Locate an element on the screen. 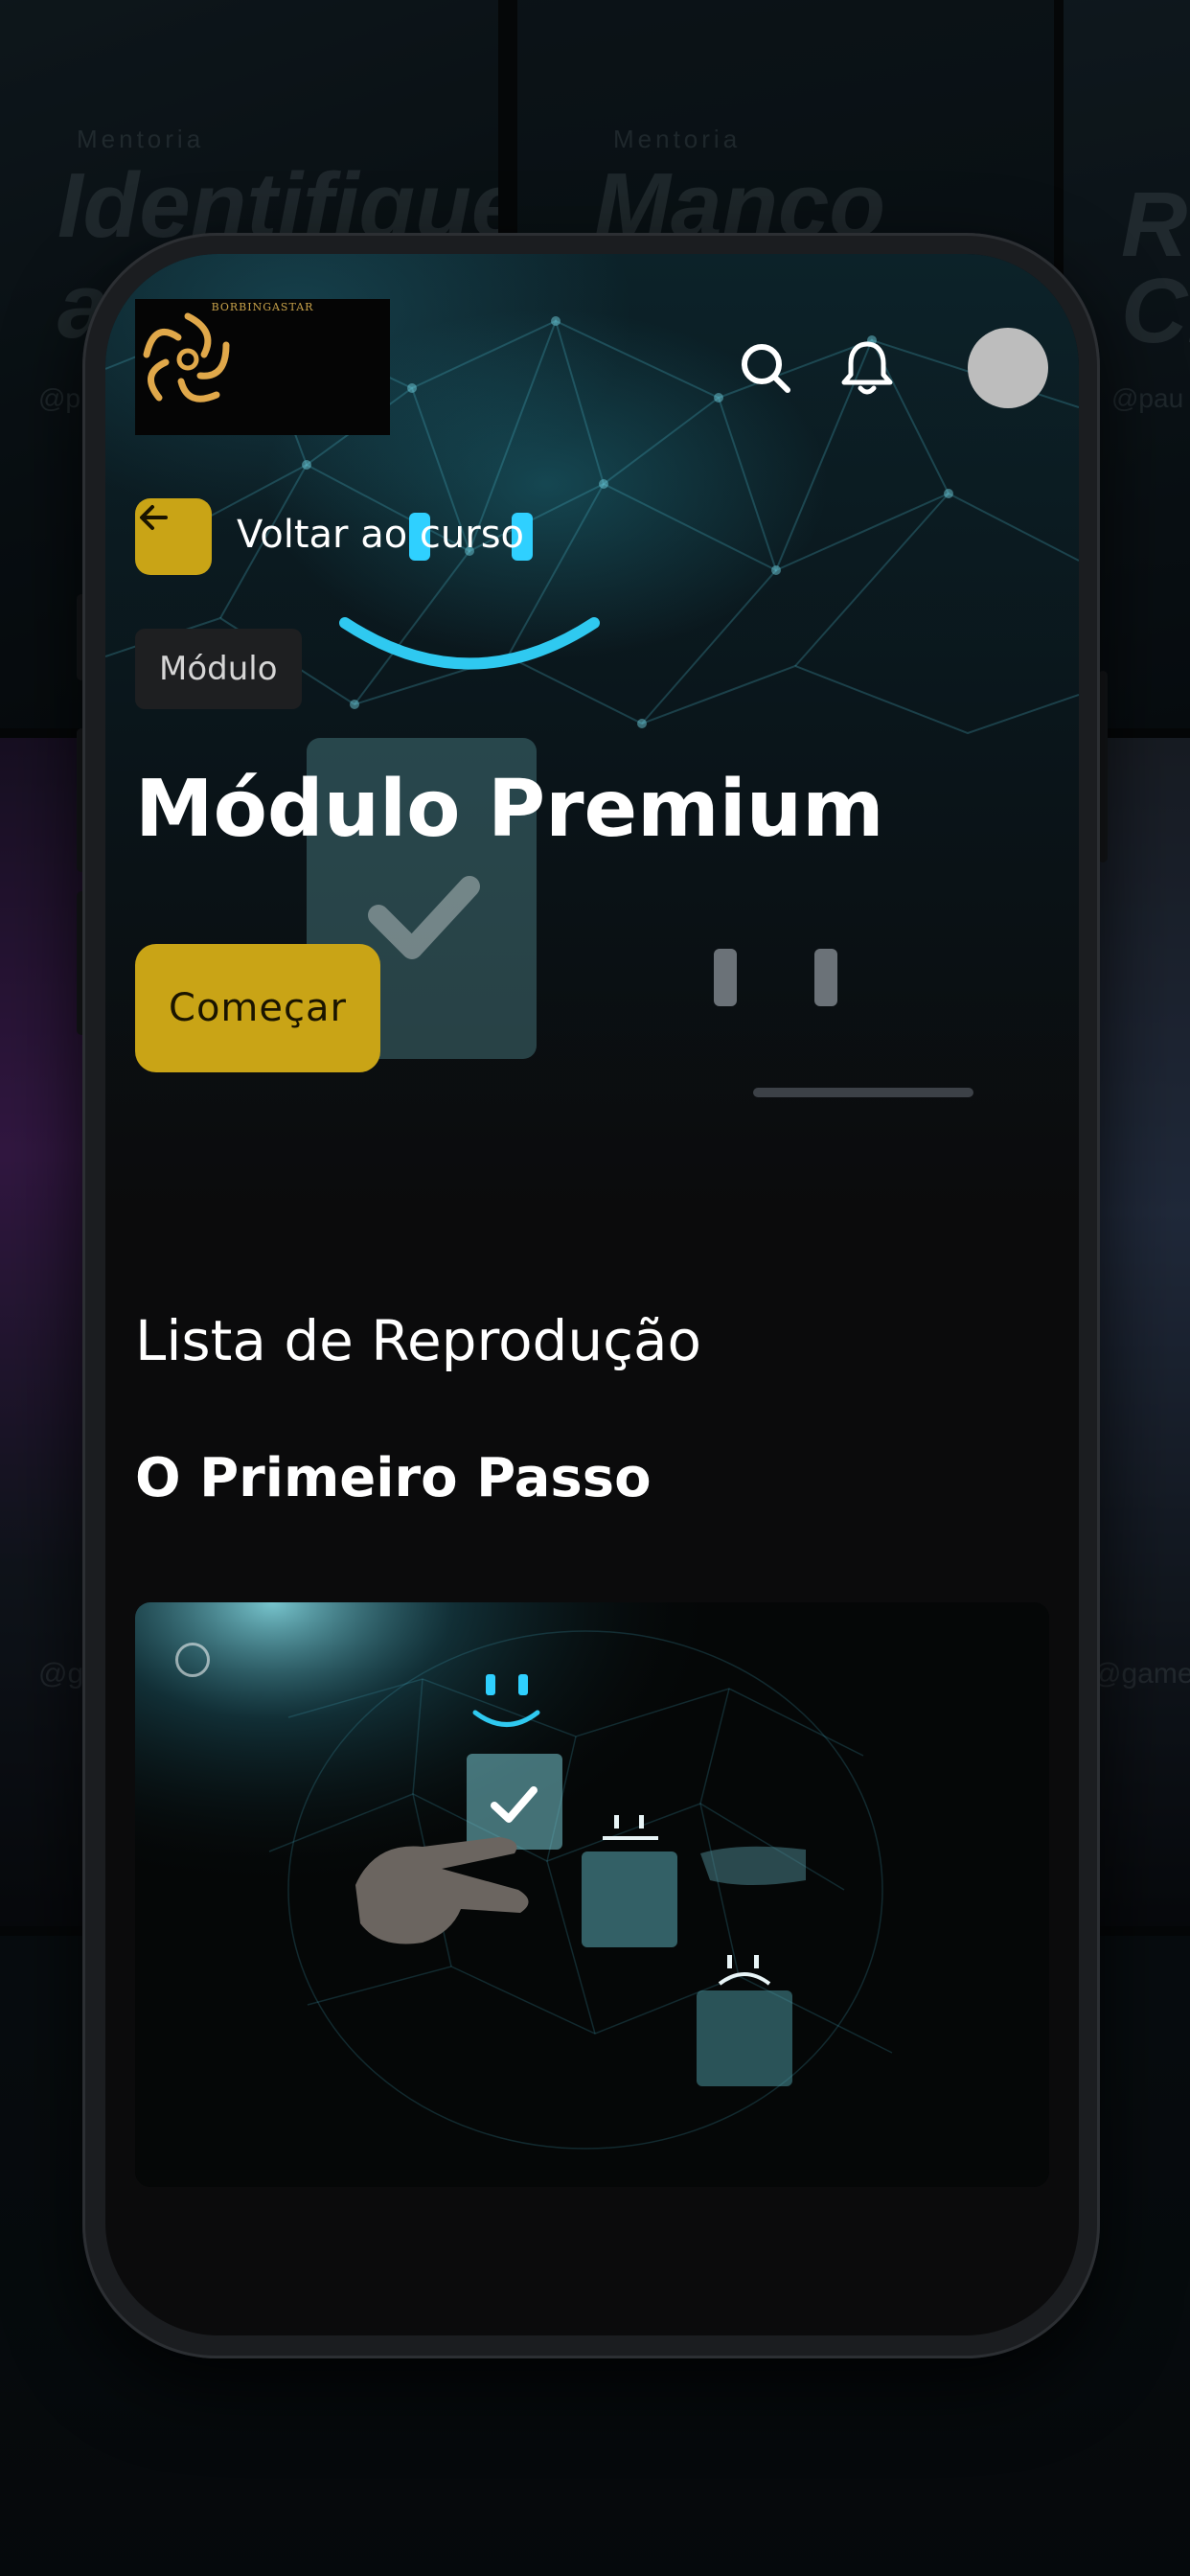 This screenshot has height=2576, width=1190. bell-icon is located at coordinates (867, 368).